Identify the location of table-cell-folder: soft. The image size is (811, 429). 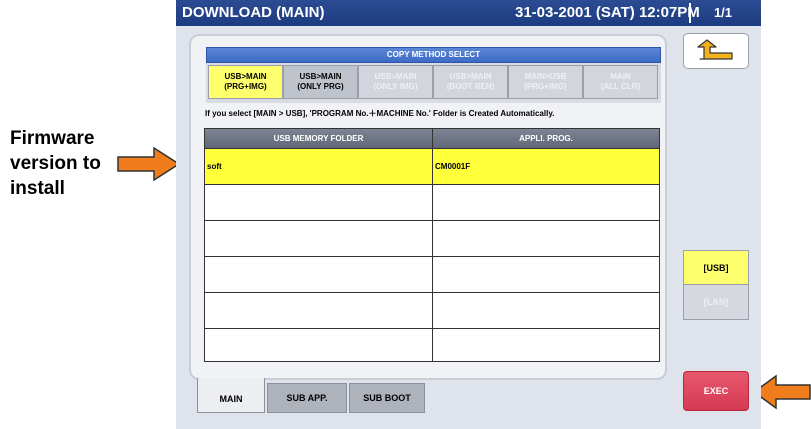
(318, 166).